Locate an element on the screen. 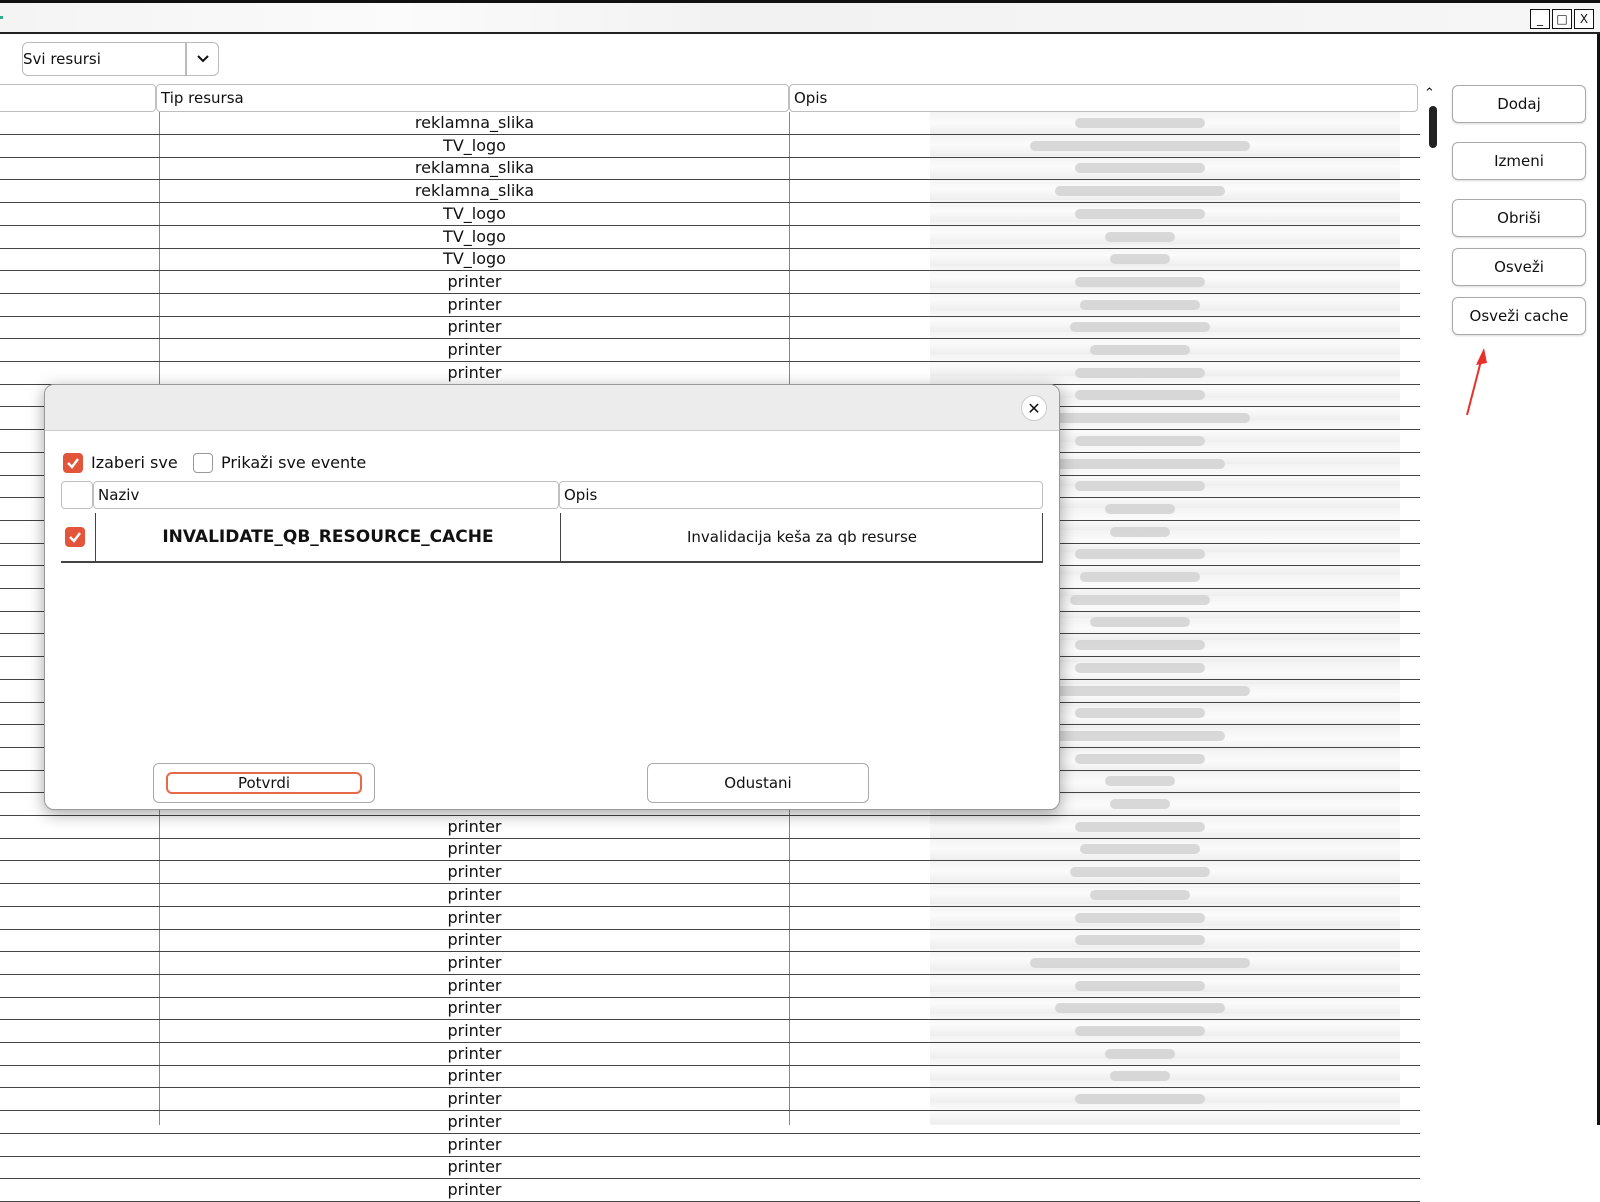  resource-filter-dropdown-button is located at coordinates (202, 59).